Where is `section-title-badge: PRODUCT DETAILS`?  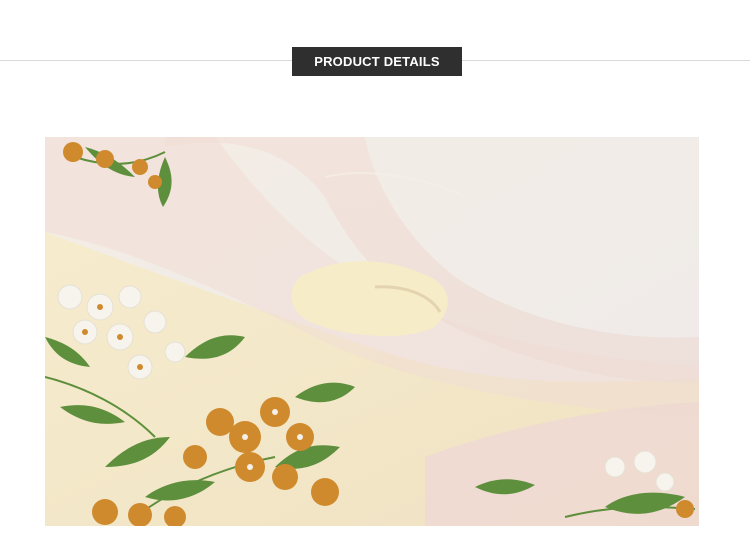 section-title-badge: PRODUCT DETAILS is located at coordinates (377, 61).